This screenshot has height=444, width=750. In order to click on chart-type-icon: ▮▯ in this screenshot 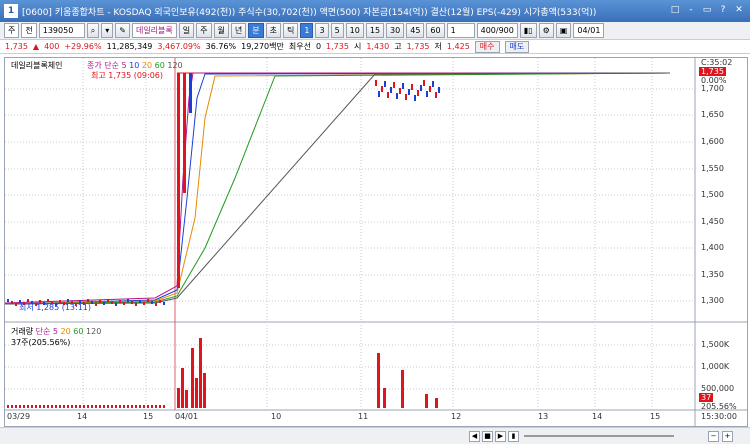, I will do `click(528, 30)`.